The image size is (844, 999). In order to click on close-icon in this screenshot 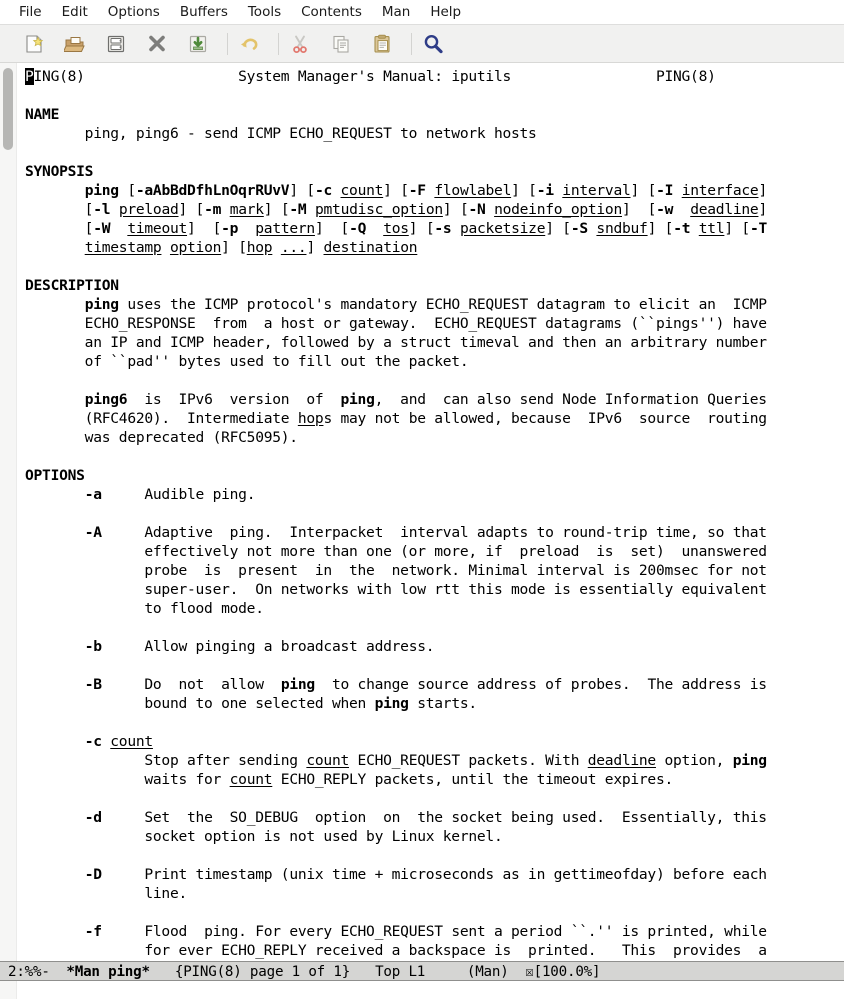, I will do `click(157, 43)`.